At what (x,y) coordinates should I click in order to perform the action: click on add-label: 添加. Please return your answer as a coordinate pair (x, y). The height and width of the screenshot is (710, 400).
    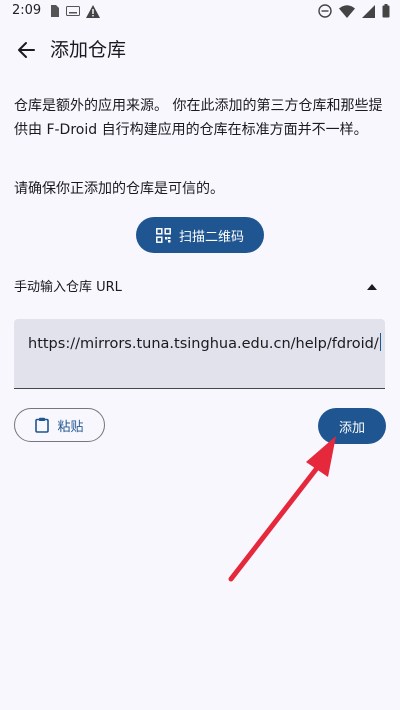
    Looking at the image, I should click on (351, 428).